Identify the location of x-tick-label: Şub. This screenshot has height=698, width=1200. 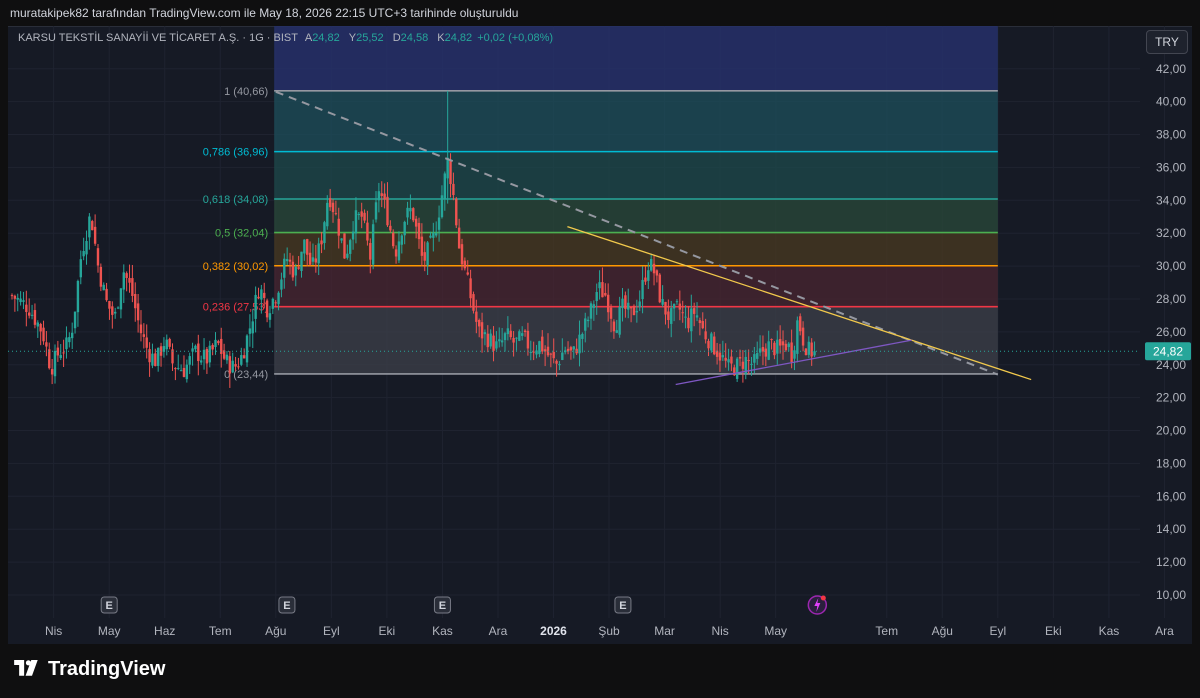
(609, 631).